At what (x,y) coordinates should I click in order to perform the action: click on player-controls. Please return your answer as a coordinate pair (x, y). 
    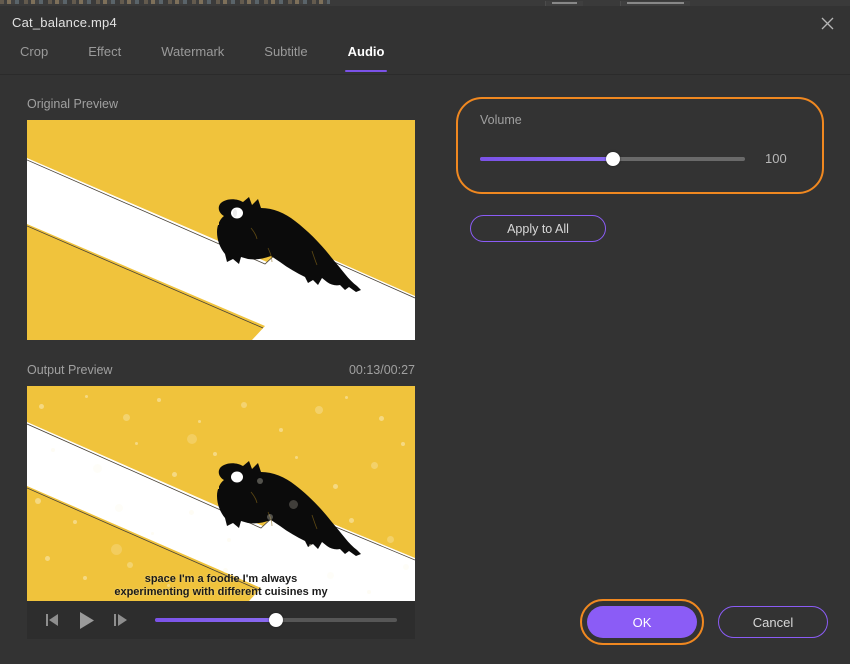
    Looking at the image, I should click on (221, 620).